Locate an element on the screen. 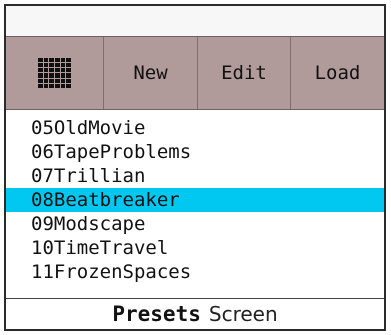 The image size is (391, 335). preset-item-09modscape: 09Modscape is located at coordinates (195, 224).